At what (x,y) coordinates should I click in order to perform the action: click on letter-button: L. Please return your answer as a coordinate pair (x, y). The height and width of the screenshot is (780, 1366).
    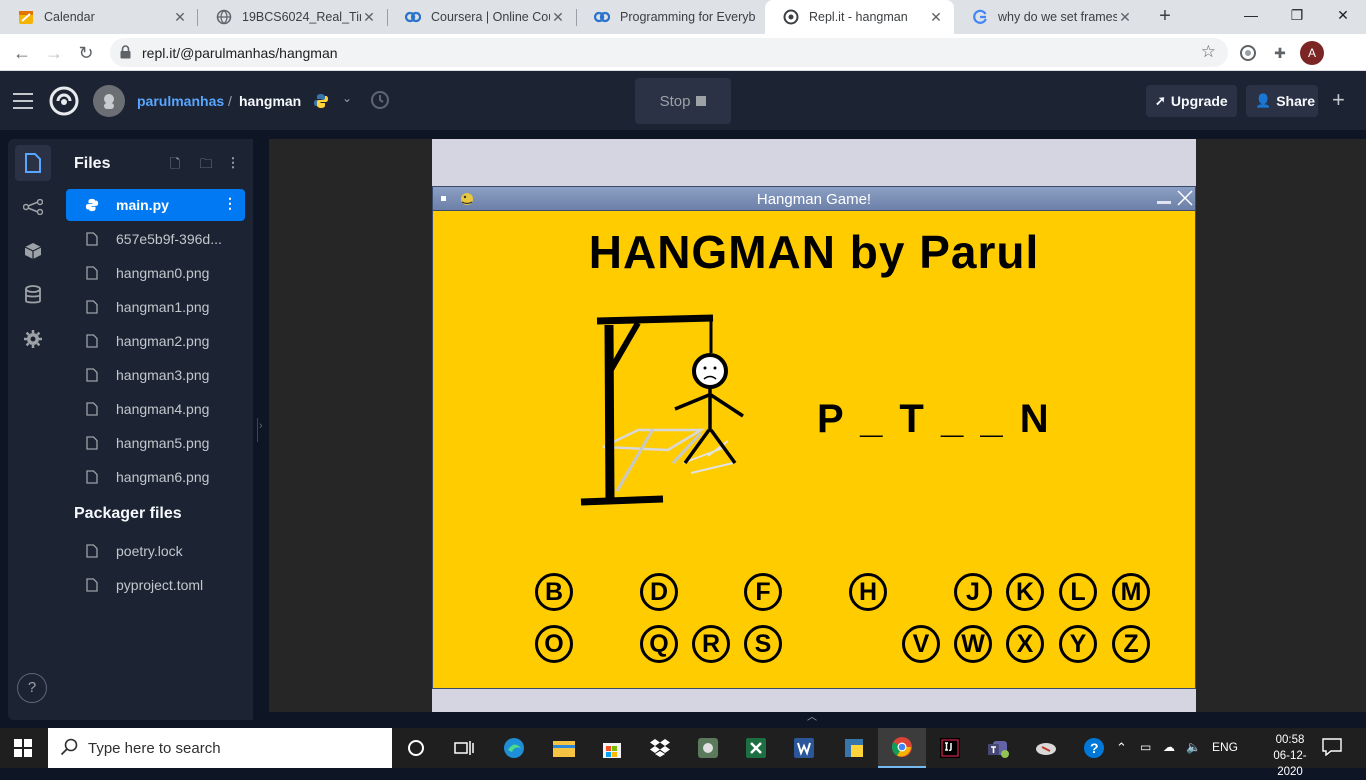
    Looking at the image, I should click on (1078, 592).